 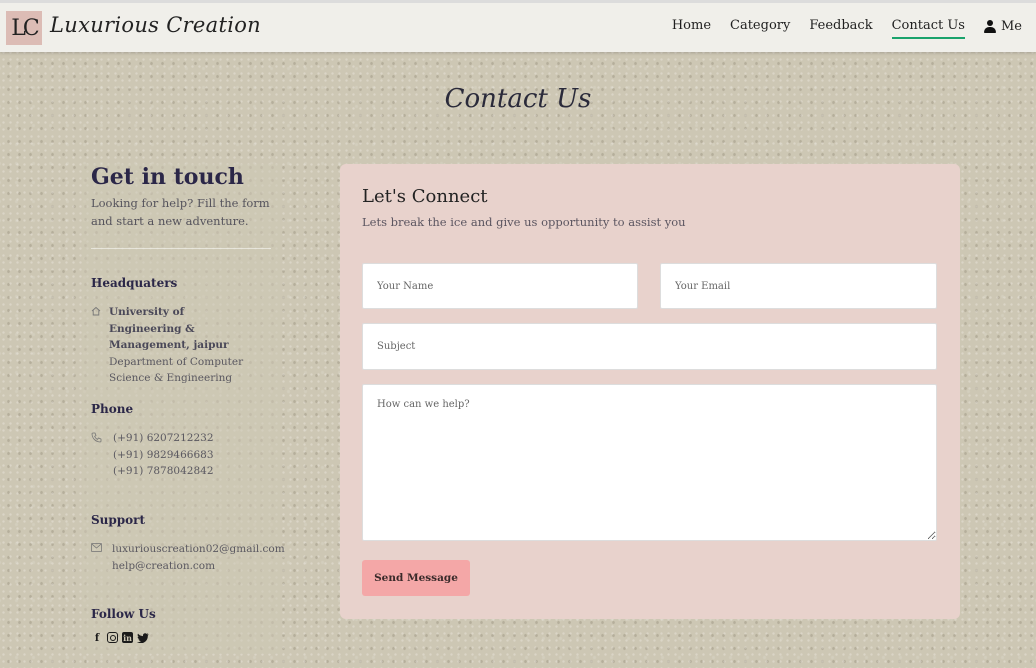 I want to click on nav-feedback: Feedback, so click(x=840, y=28).